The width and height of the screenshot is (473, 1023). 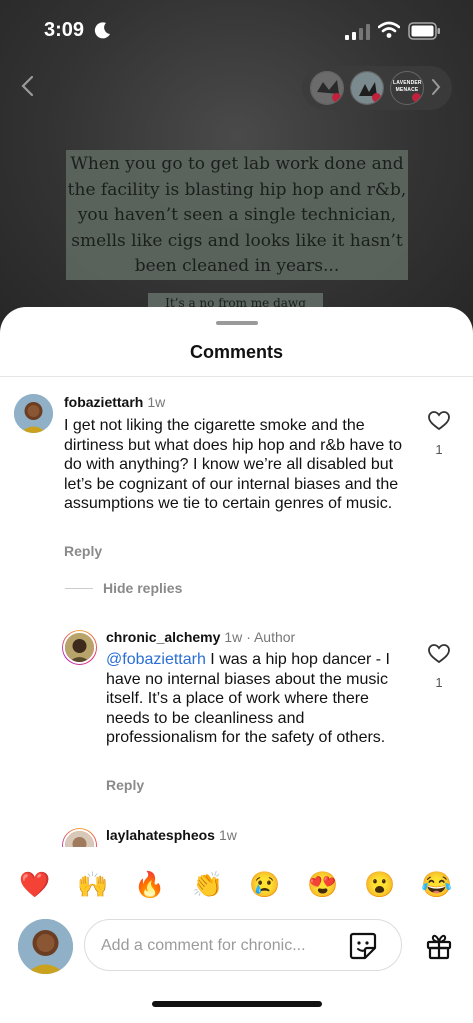 I want to click on comment-username: fobaziettarh 1w, so click(x=114, y=402).